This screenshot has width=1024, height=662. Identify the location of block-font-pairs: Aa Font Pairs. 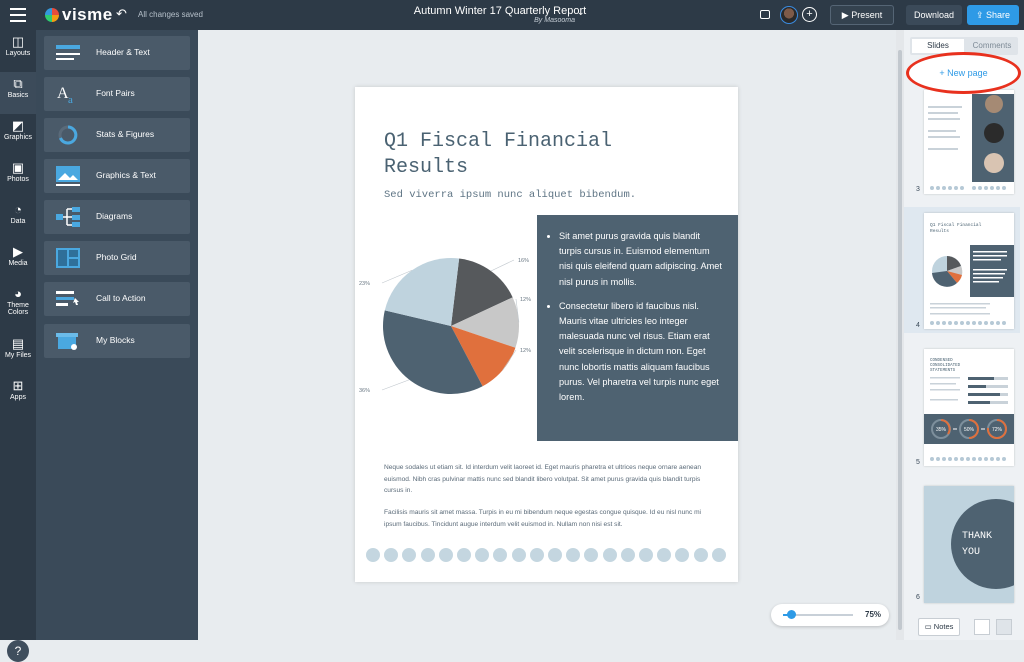
(117, 94).